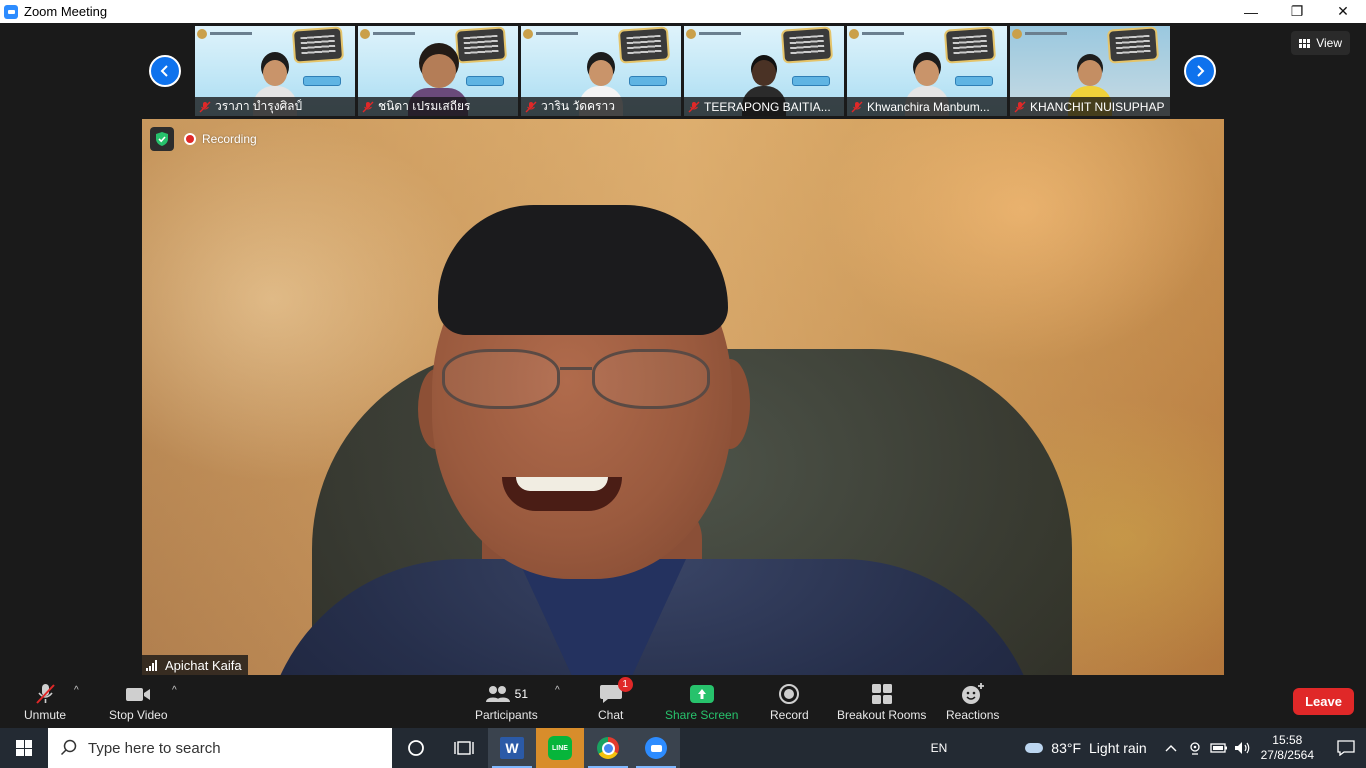 This screenshot has height=768, width=1366. What do you see at coordinates (701, 701) in the screenshot?
I see `share-screen-button: Share Screen` at bounding box center [701, 701].